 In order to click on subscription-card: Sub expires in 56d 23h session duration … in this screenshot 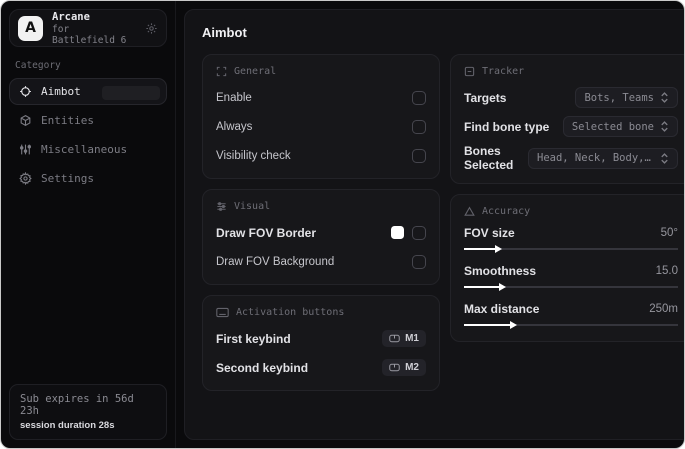, I will do `click(88, 412)`.